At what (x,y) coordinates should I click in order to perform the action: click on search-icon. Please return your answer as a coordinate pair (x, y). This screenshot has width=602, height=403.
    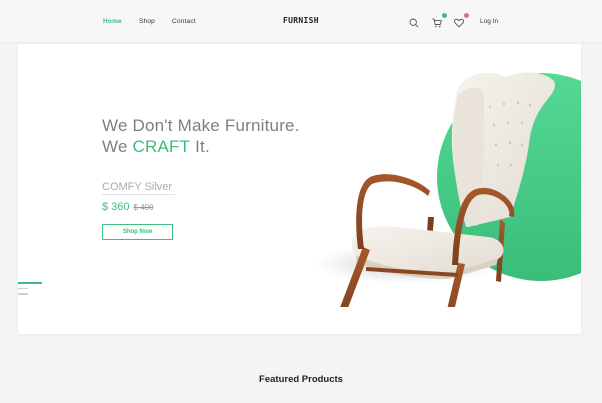
    Looking at the image, I should click on (415, 21).